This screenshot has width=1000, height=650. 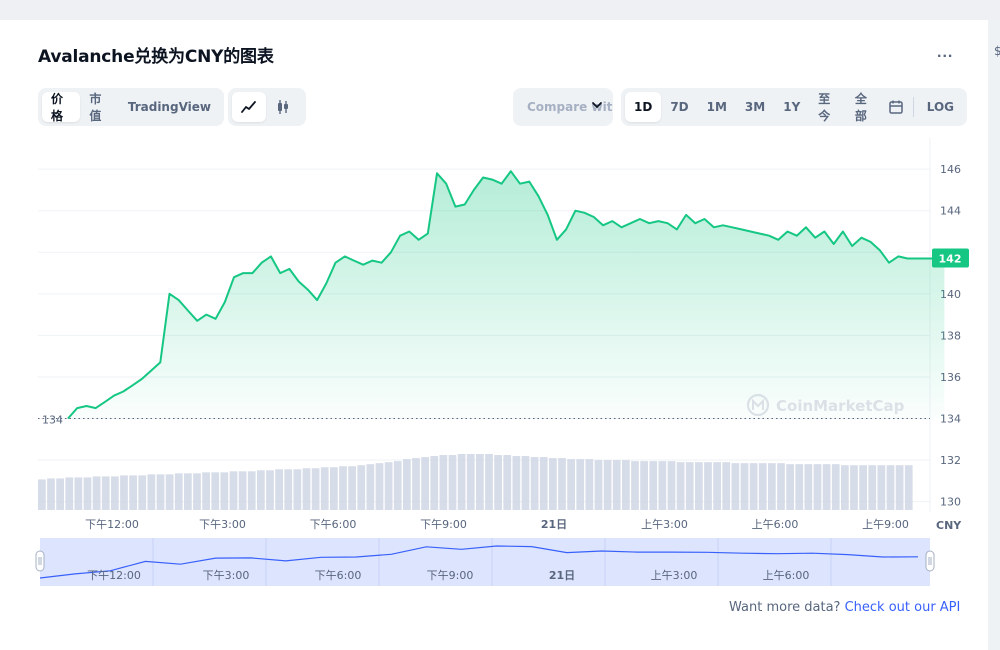 I want to click on navigator-handle-right, so click(x=930, y=561).